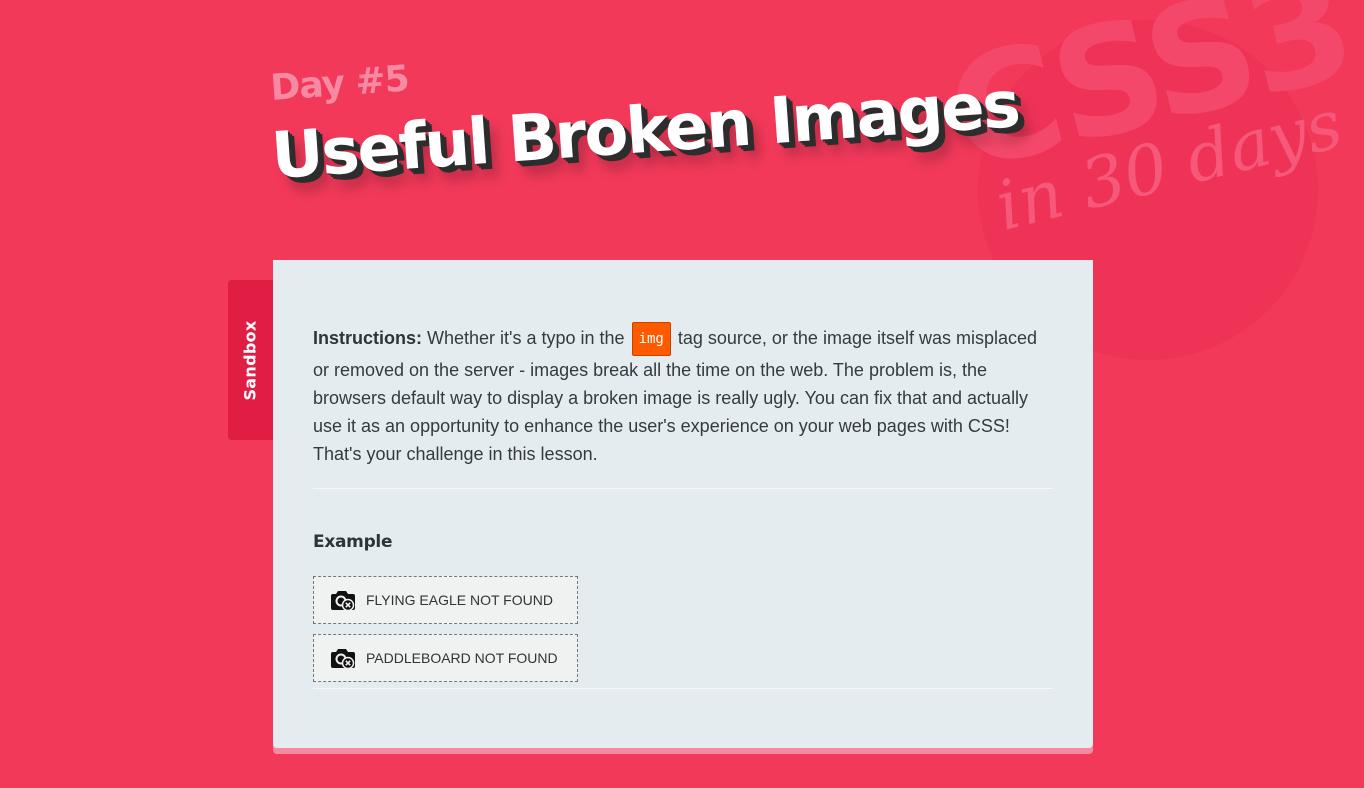  I want to click on sandbox-tab-label: Sandbox, so click(250, 360).